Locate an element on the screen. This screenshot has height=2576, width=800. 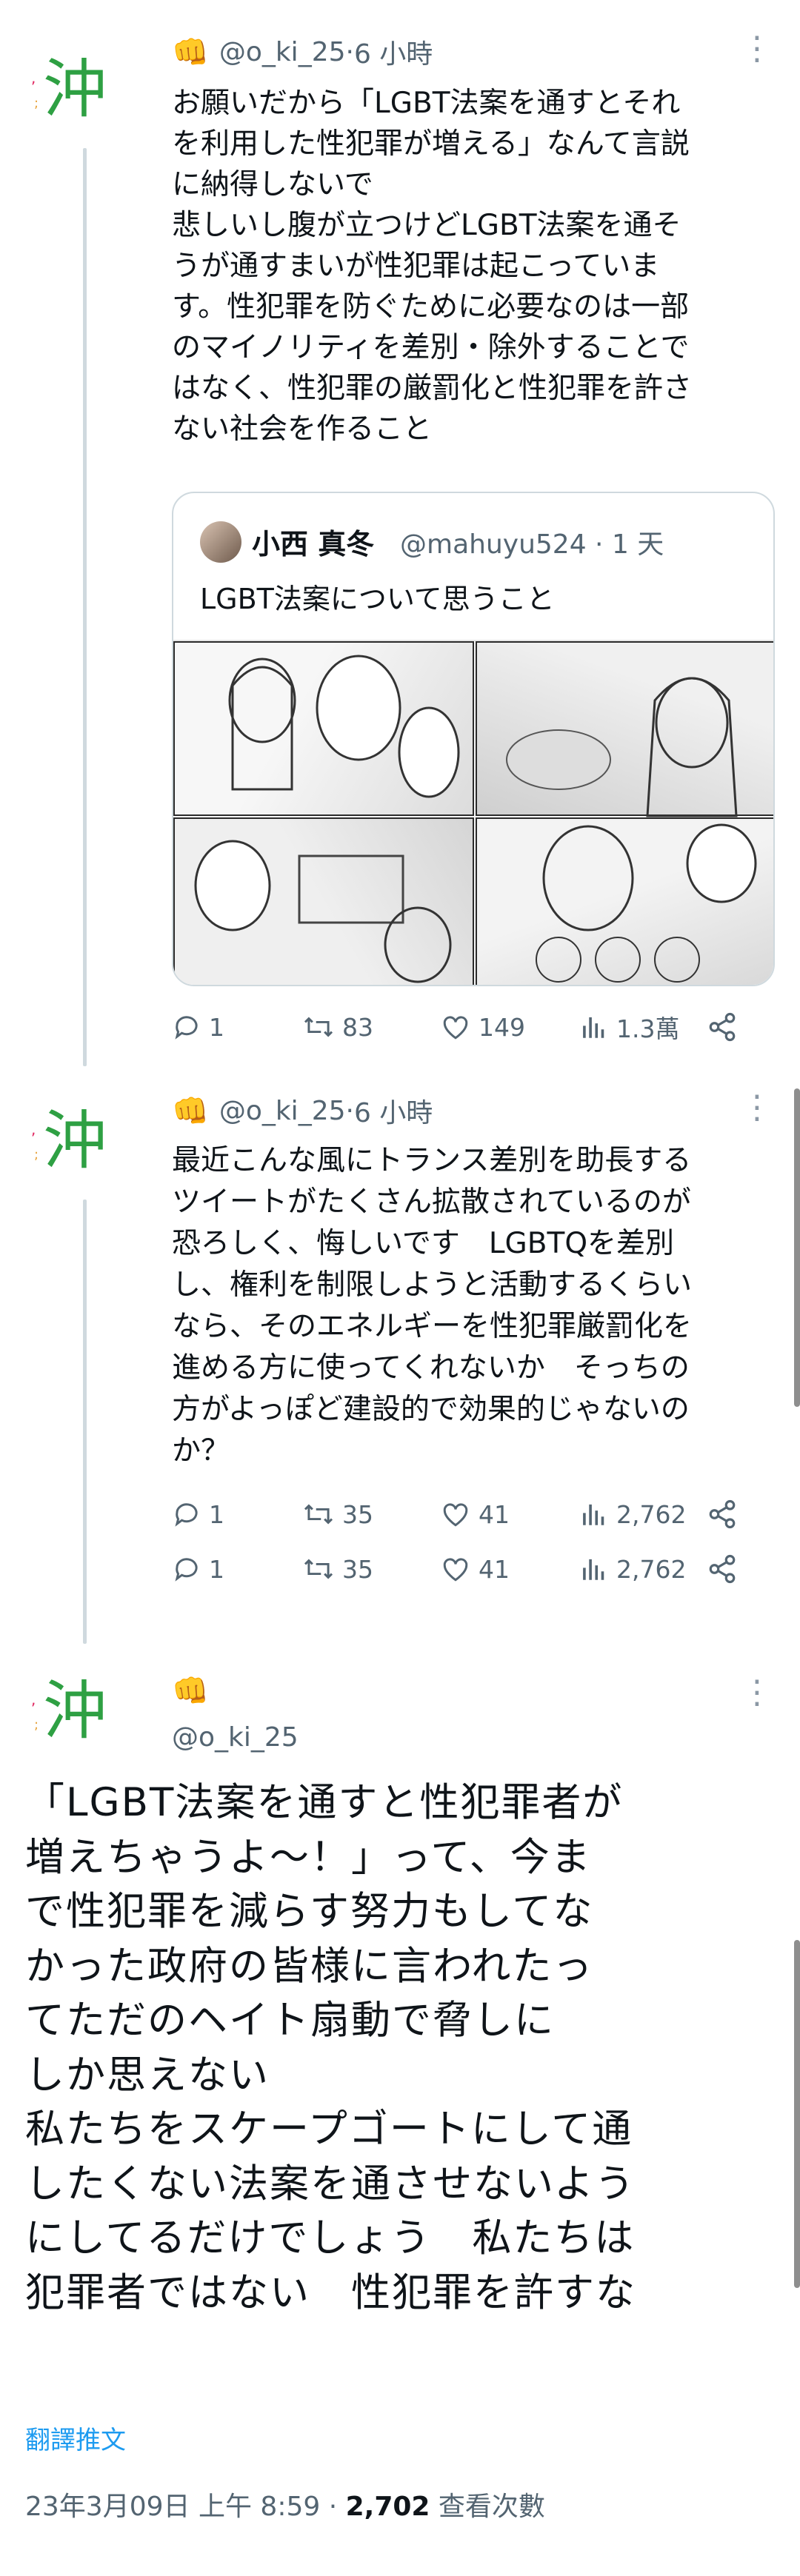
like-button: 149 is located at coordinates (482, 1027).